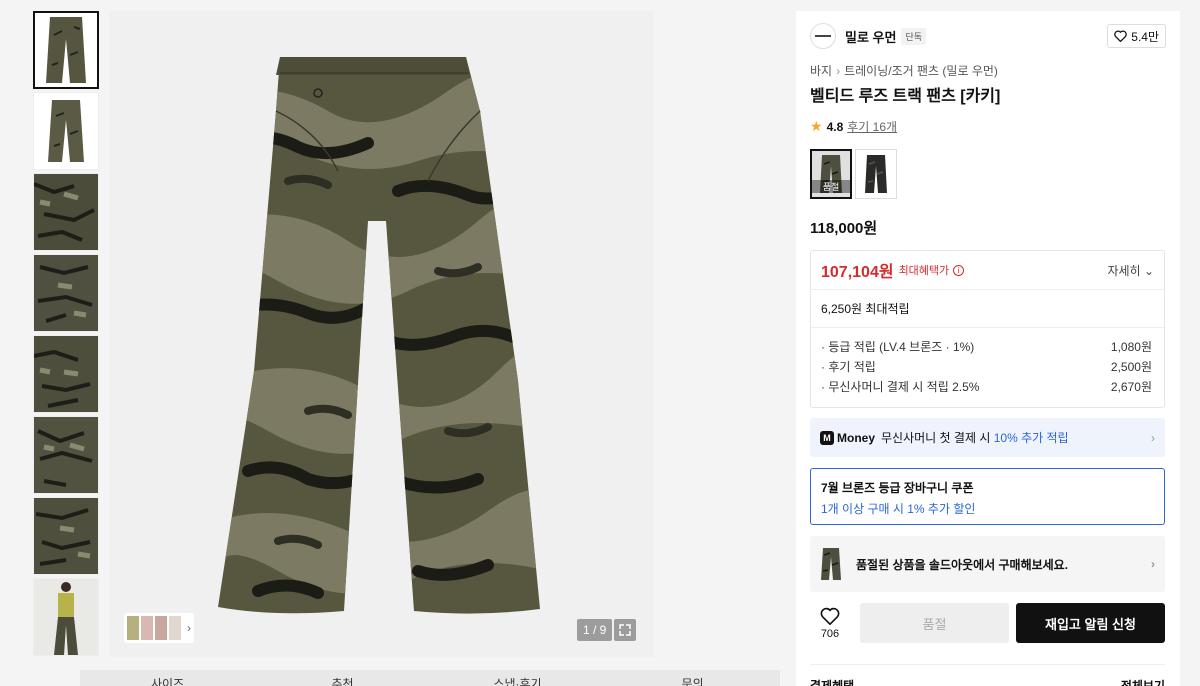 This screenshot has height=686, width=1200. What do you see at coordinates (832, 682) in the screenshot?
I see `payment-benefit-label: 결제혜택` at bounding box center [832, 682].